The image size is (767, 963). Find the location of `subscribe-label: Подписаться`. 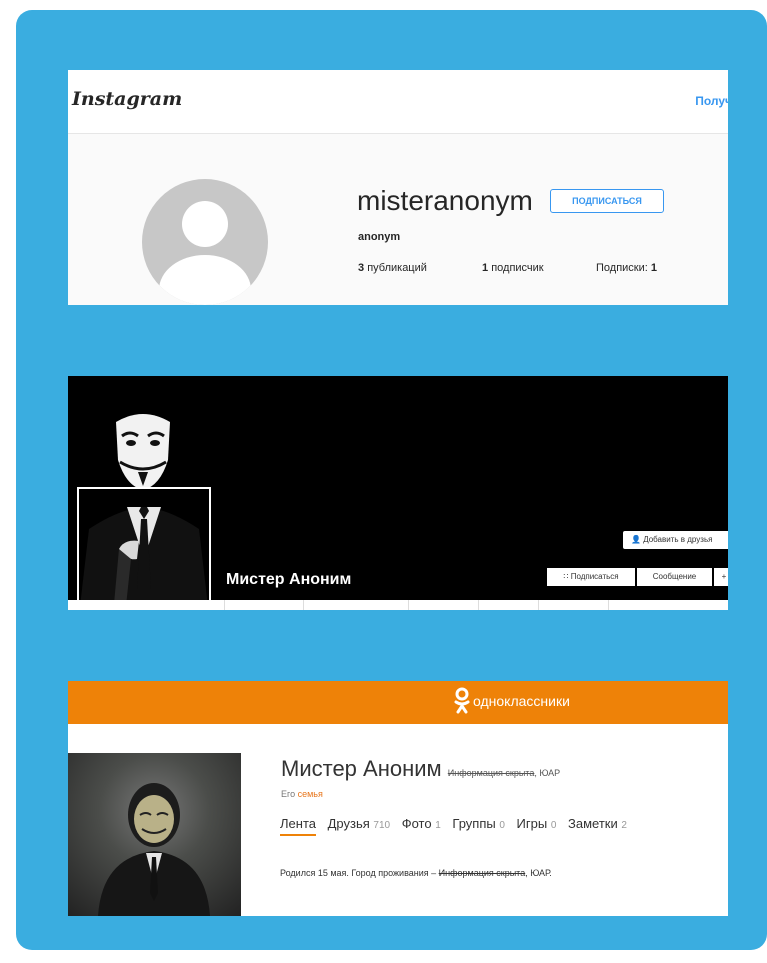

subscribe-label: Подписаться is located at coordinates (594, 576).